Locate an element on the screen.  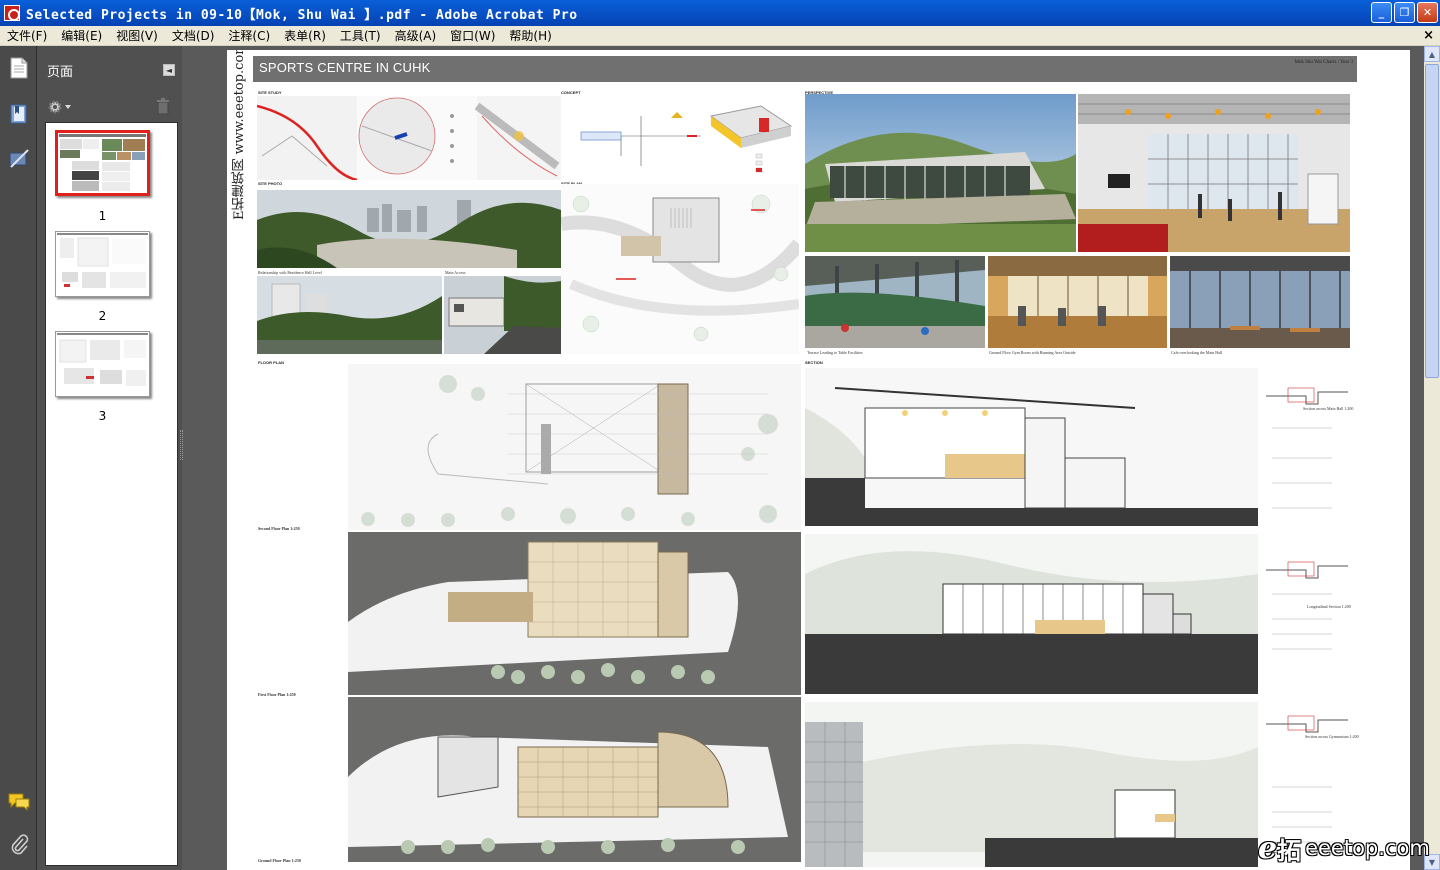
perspective-exterior-render is located at coordinates (940, 173).